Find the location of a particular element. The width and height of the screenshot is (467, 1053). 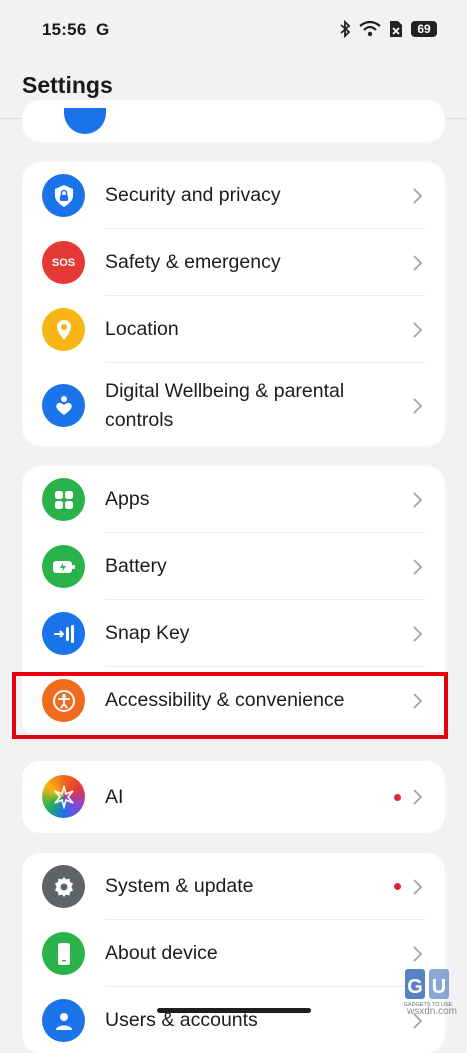

shield-lock-icon is located at coordinates (63, 195).